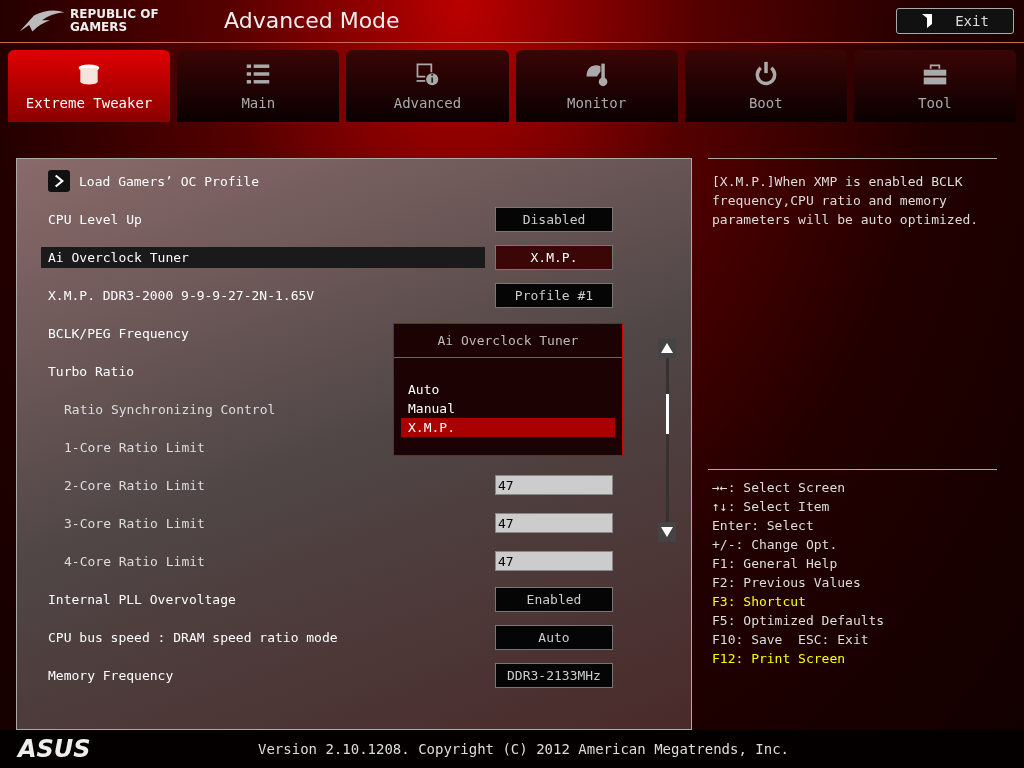  I want to click on value-button: X.M.P., so click(554, 257).